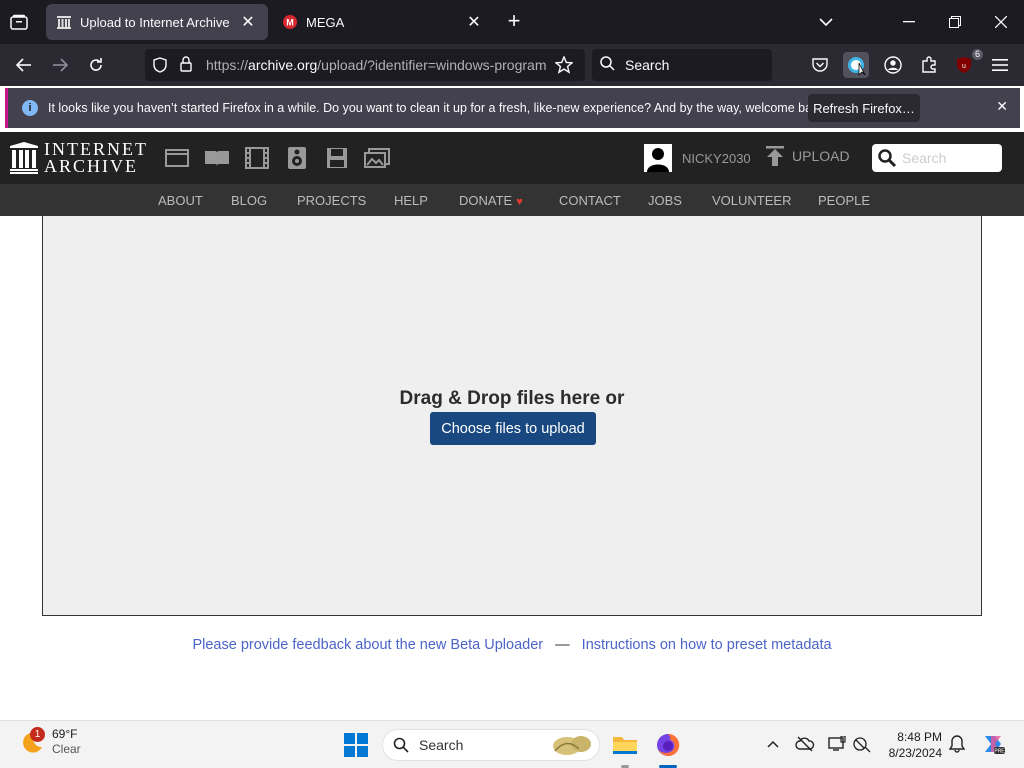 The width and height of the screenshot is (1024, 768). Describe the element at coordinates (805, 744) in the screenshot. I see `onedrive-cloud-icon` at that location.